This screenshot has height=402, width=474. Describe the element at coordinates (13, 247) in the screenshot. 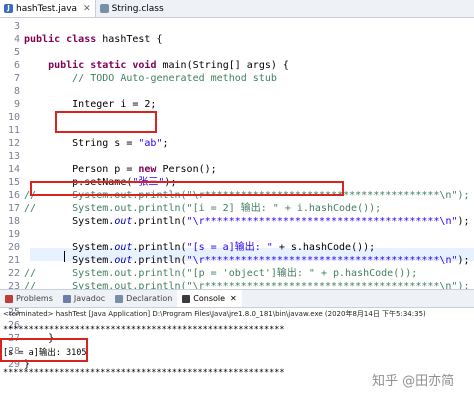

I see `line-number: 20` at that location.